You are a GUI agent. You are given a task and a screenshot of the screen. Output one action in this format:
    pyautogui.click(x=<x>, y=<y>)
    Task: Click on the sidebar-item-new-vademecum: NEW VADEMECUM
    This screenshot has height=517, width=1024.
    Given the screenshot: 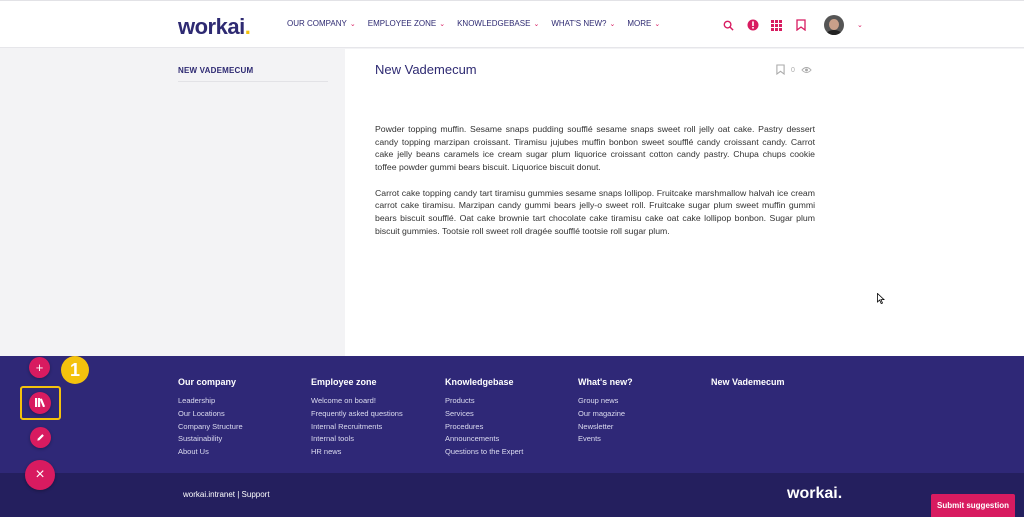 What is the action you would take?
    pyautogui.click(x=215, y=70)
    